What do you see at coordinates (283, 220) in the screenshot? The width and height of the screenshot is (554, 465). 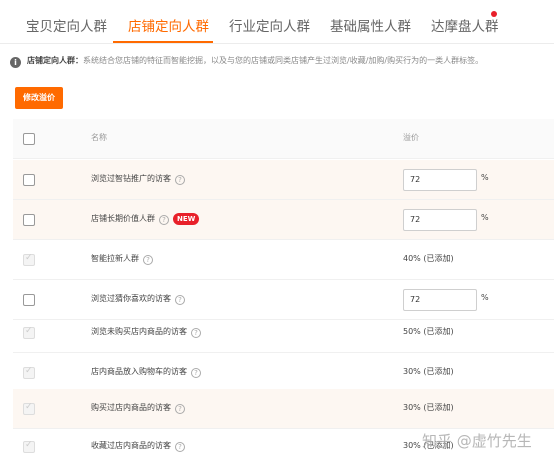 I see `table-row: 店铺长期价值人群? NEW 72 %` at bounding box center [283, 220].